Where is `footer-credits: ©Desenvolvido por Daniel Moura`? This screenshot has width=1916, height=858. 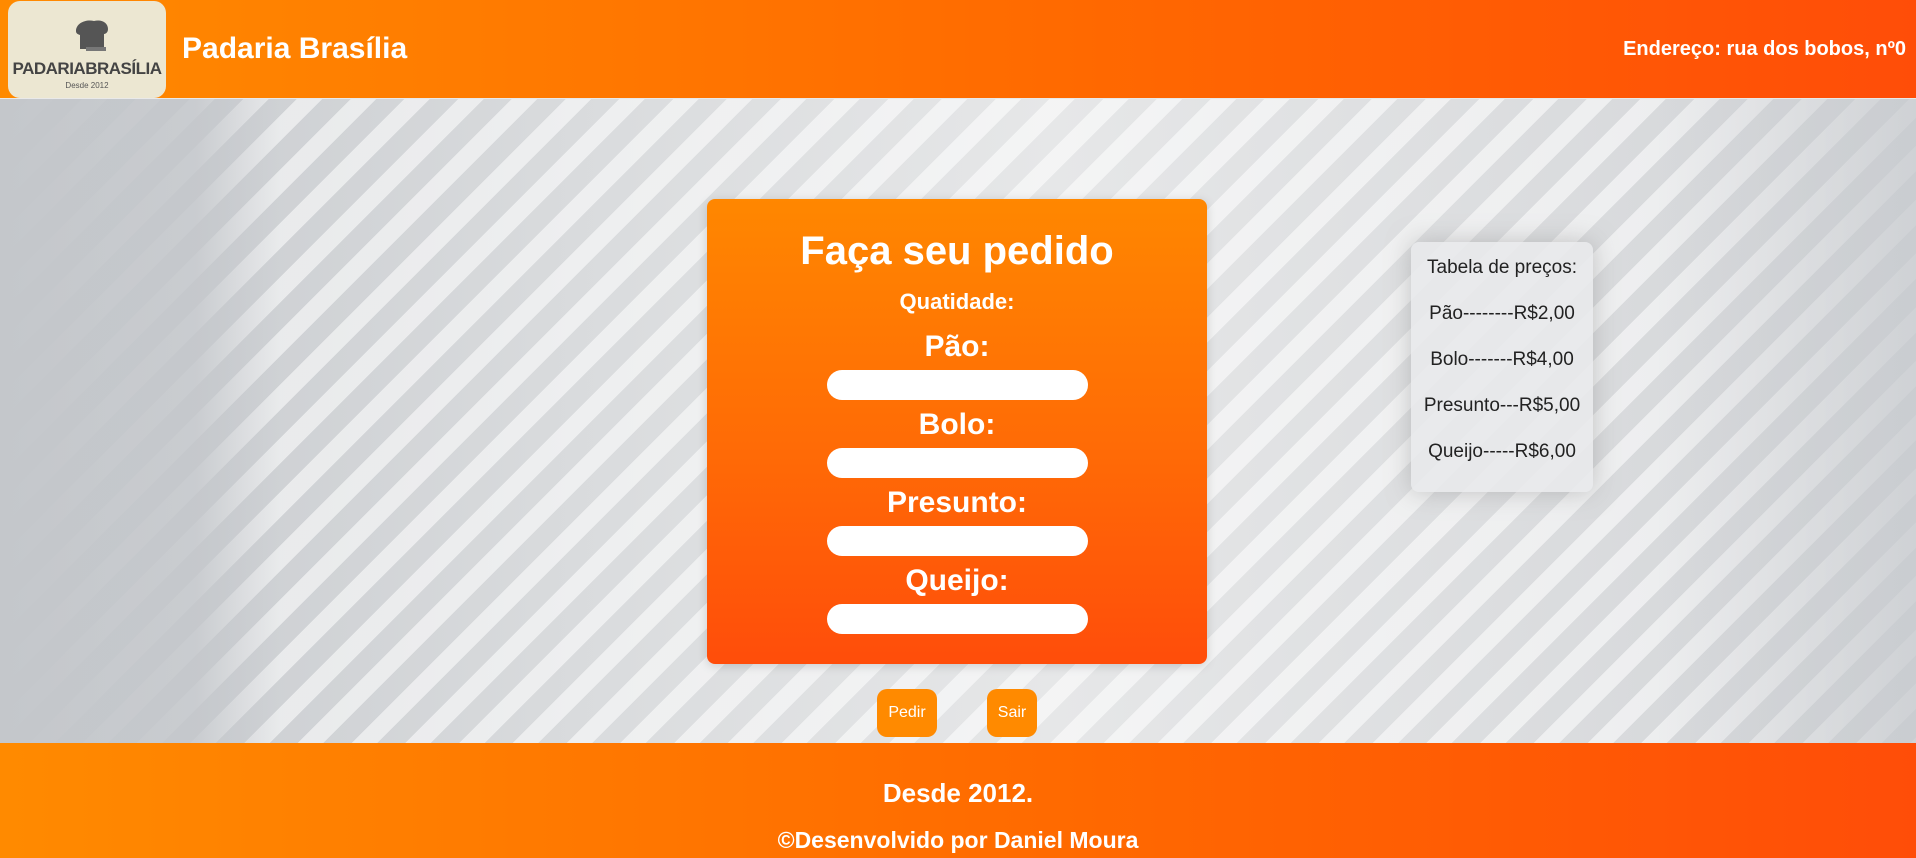 footer-credits: ©Desenvolvido por Daniel Moura is located at coordinates (958, 840).